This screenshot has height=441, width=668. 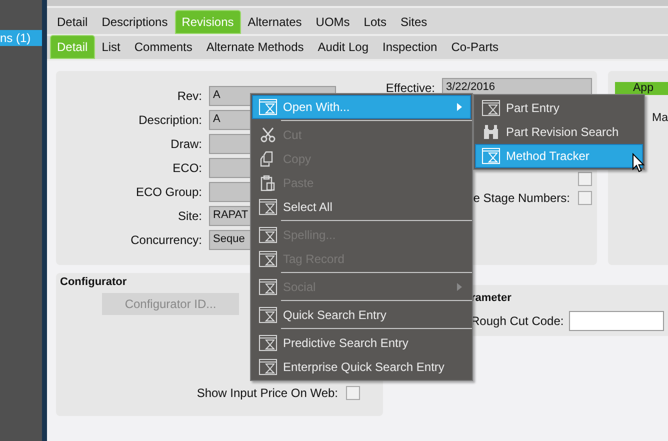 I want to click on panel-title: rameter, so click(x=491, y=298).